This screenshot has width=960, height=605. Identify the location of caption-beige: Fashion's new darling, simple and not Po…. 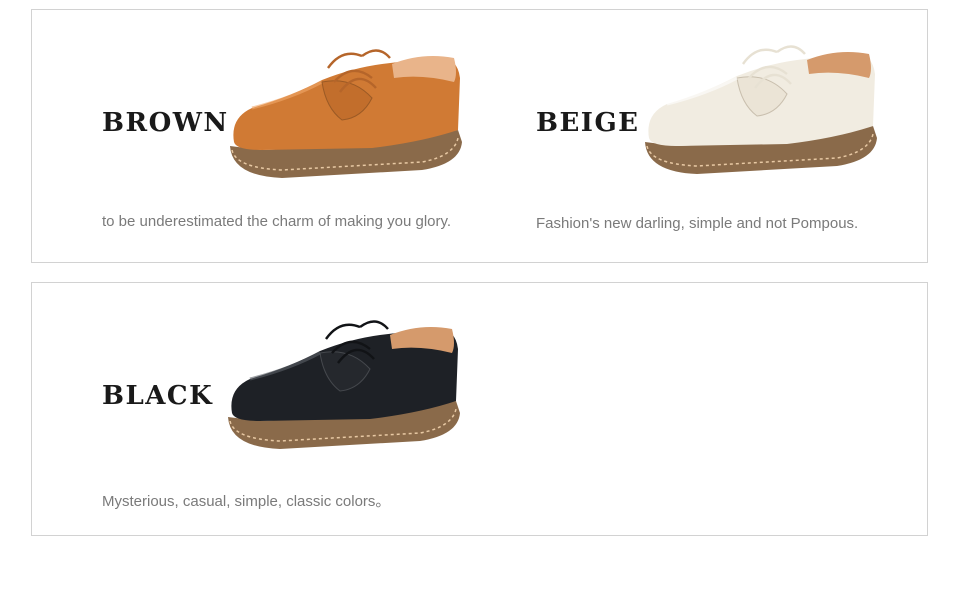
(697, 223).